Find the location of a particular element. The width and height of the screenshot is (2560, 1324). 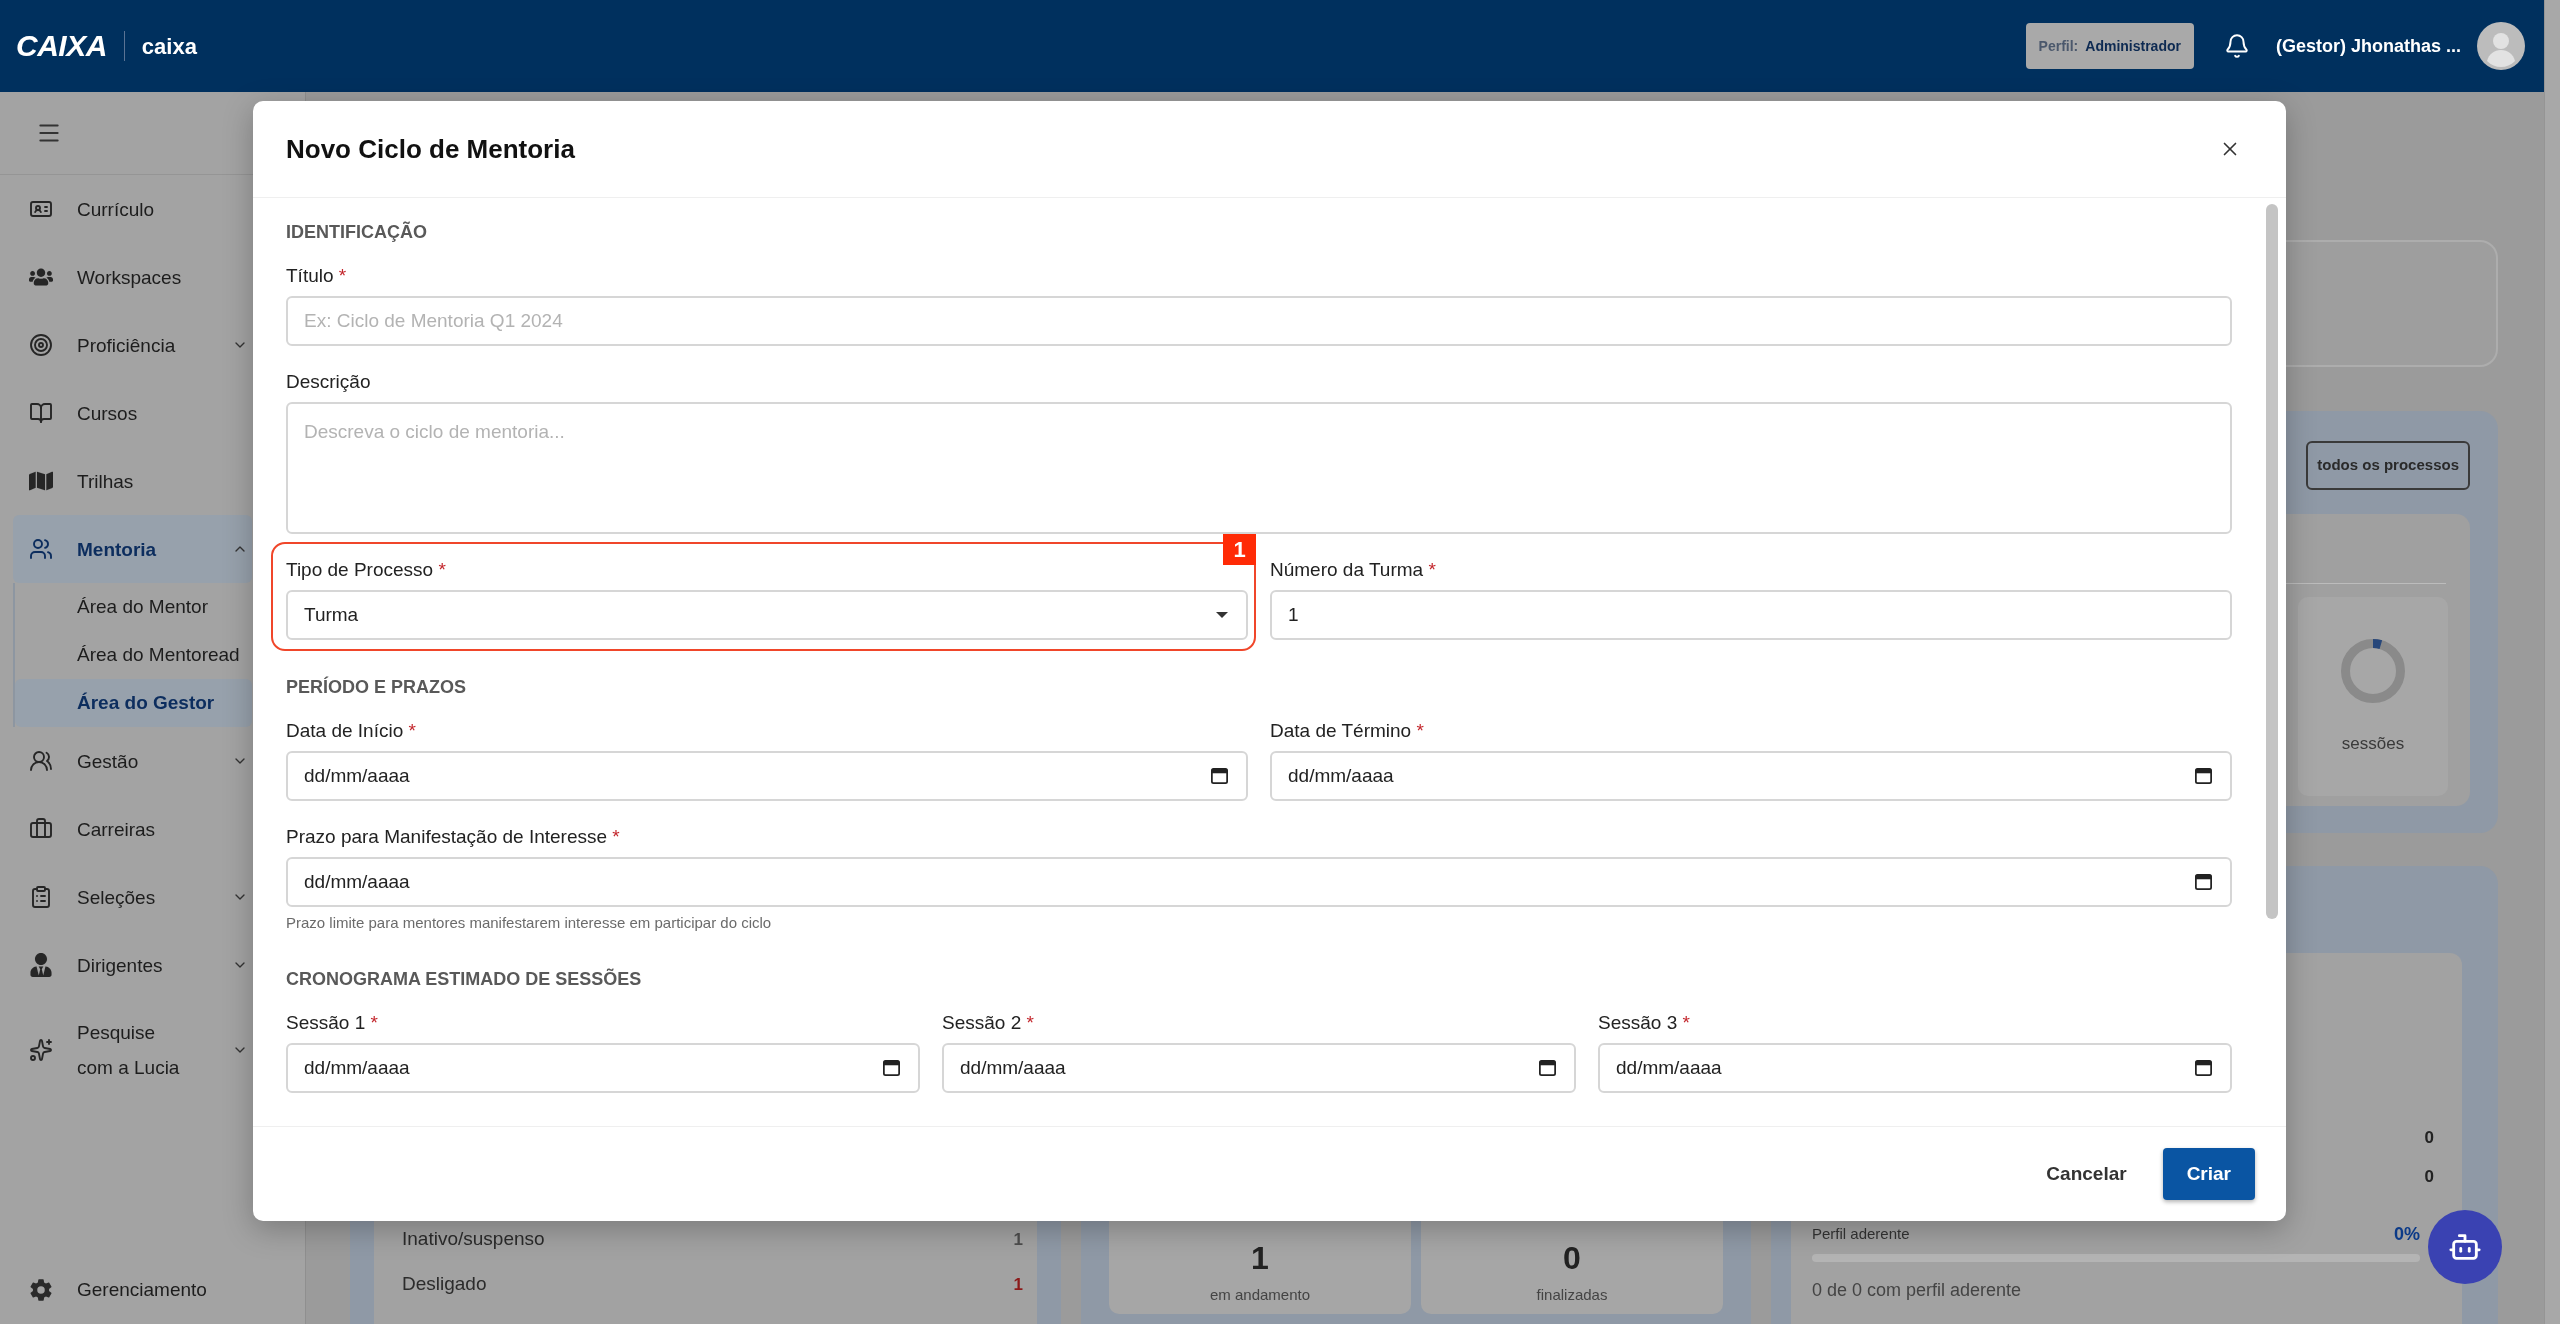

section-heading: PERÍODO E PRAZOS is located at coordinates (377, 687).